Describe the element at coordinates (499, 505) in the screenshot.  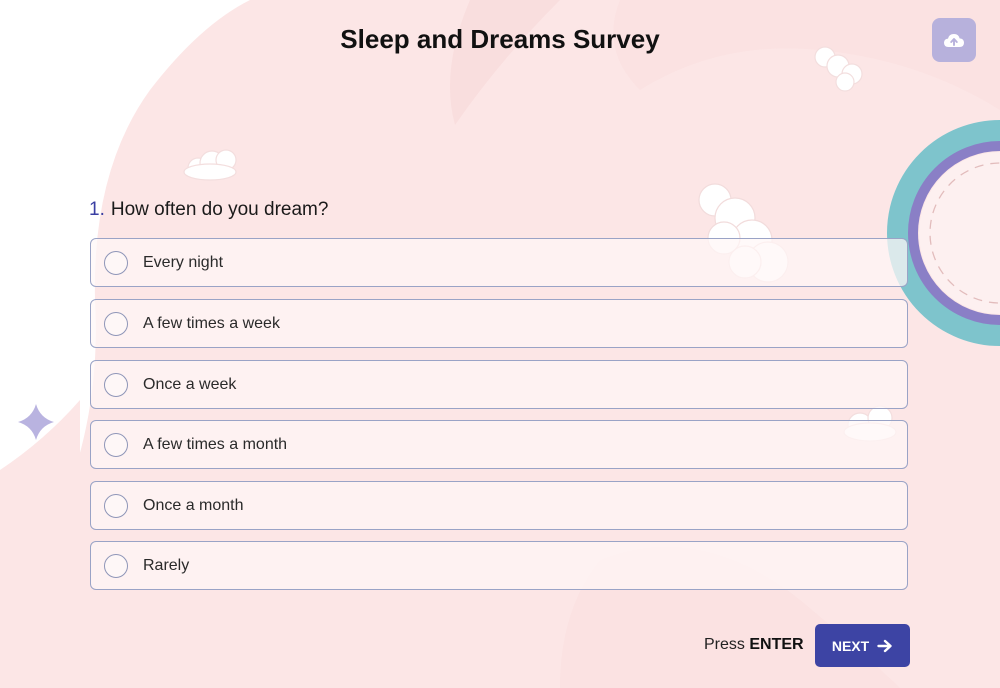
I see `option-once-month: Once a month` at that location.